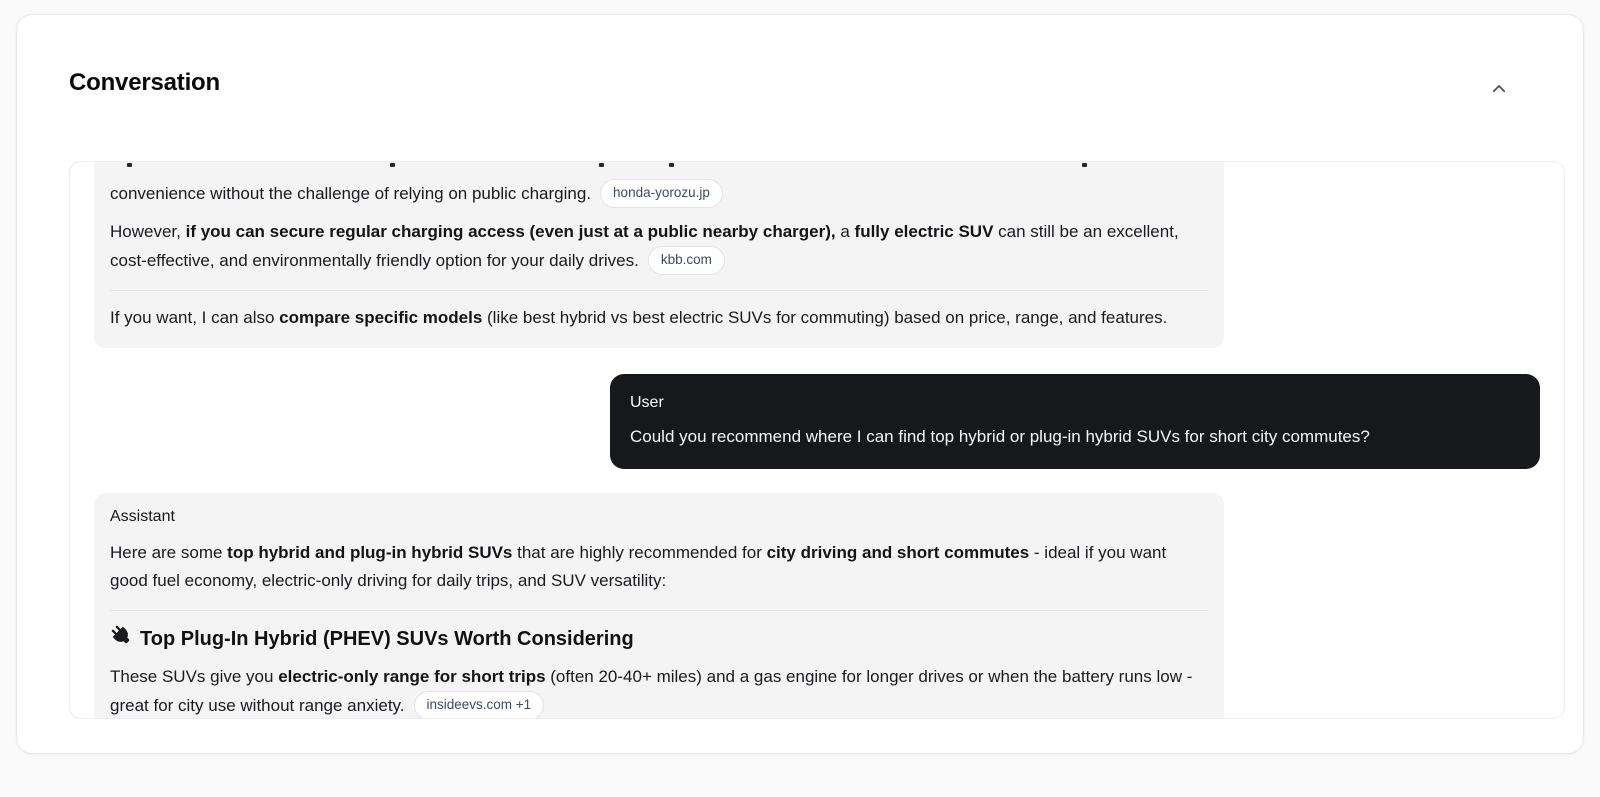  What do you see at coordinates (845, 231) in the screenshot?
I see `text-run: a` at bounding box center [845, 231].